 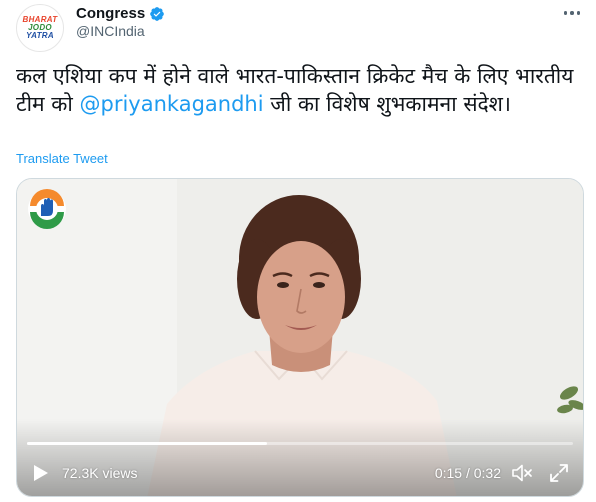 What do you see at coordinates (559, 473) in the screenshot?
I see `fullscreen-icon` at bounding box center [559, 473].